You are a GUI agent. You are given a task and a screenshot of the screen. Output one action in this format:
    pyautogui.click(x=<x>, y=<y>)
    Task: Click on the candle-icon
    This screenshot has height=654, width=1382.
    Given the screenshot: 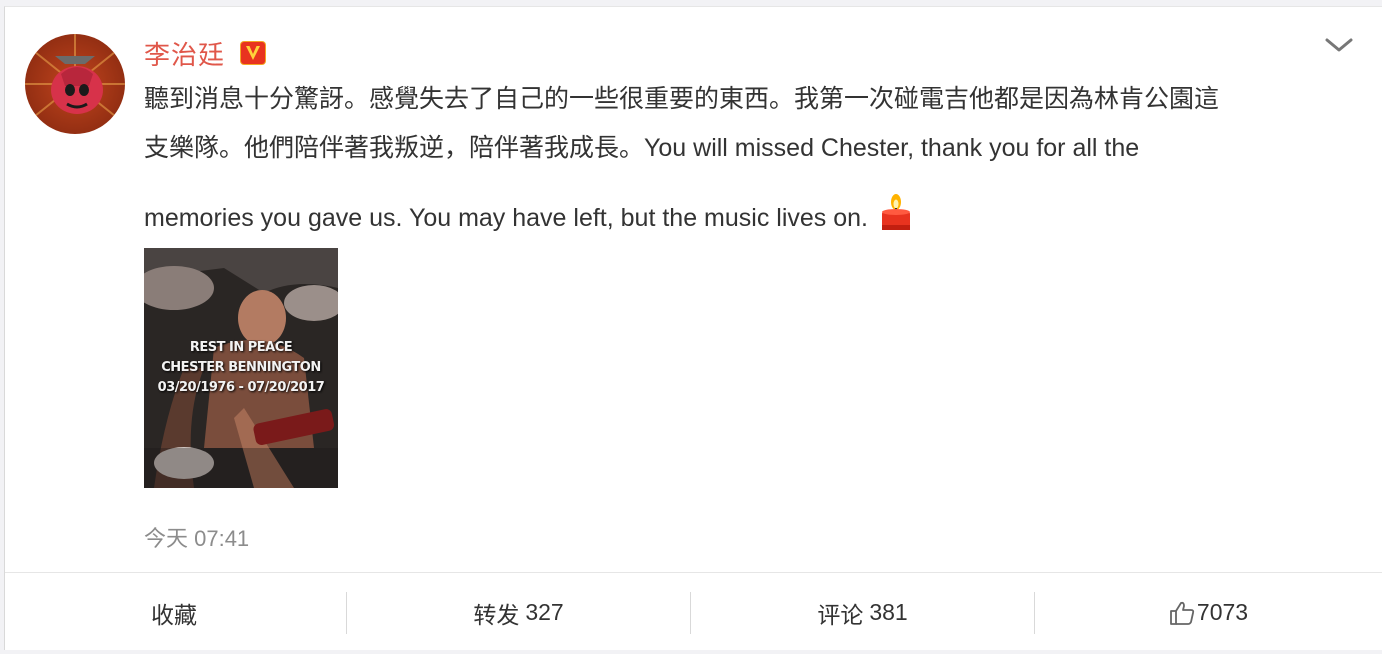 What is the action you would take?
    pyautogui.click(x=896, y=212)
    